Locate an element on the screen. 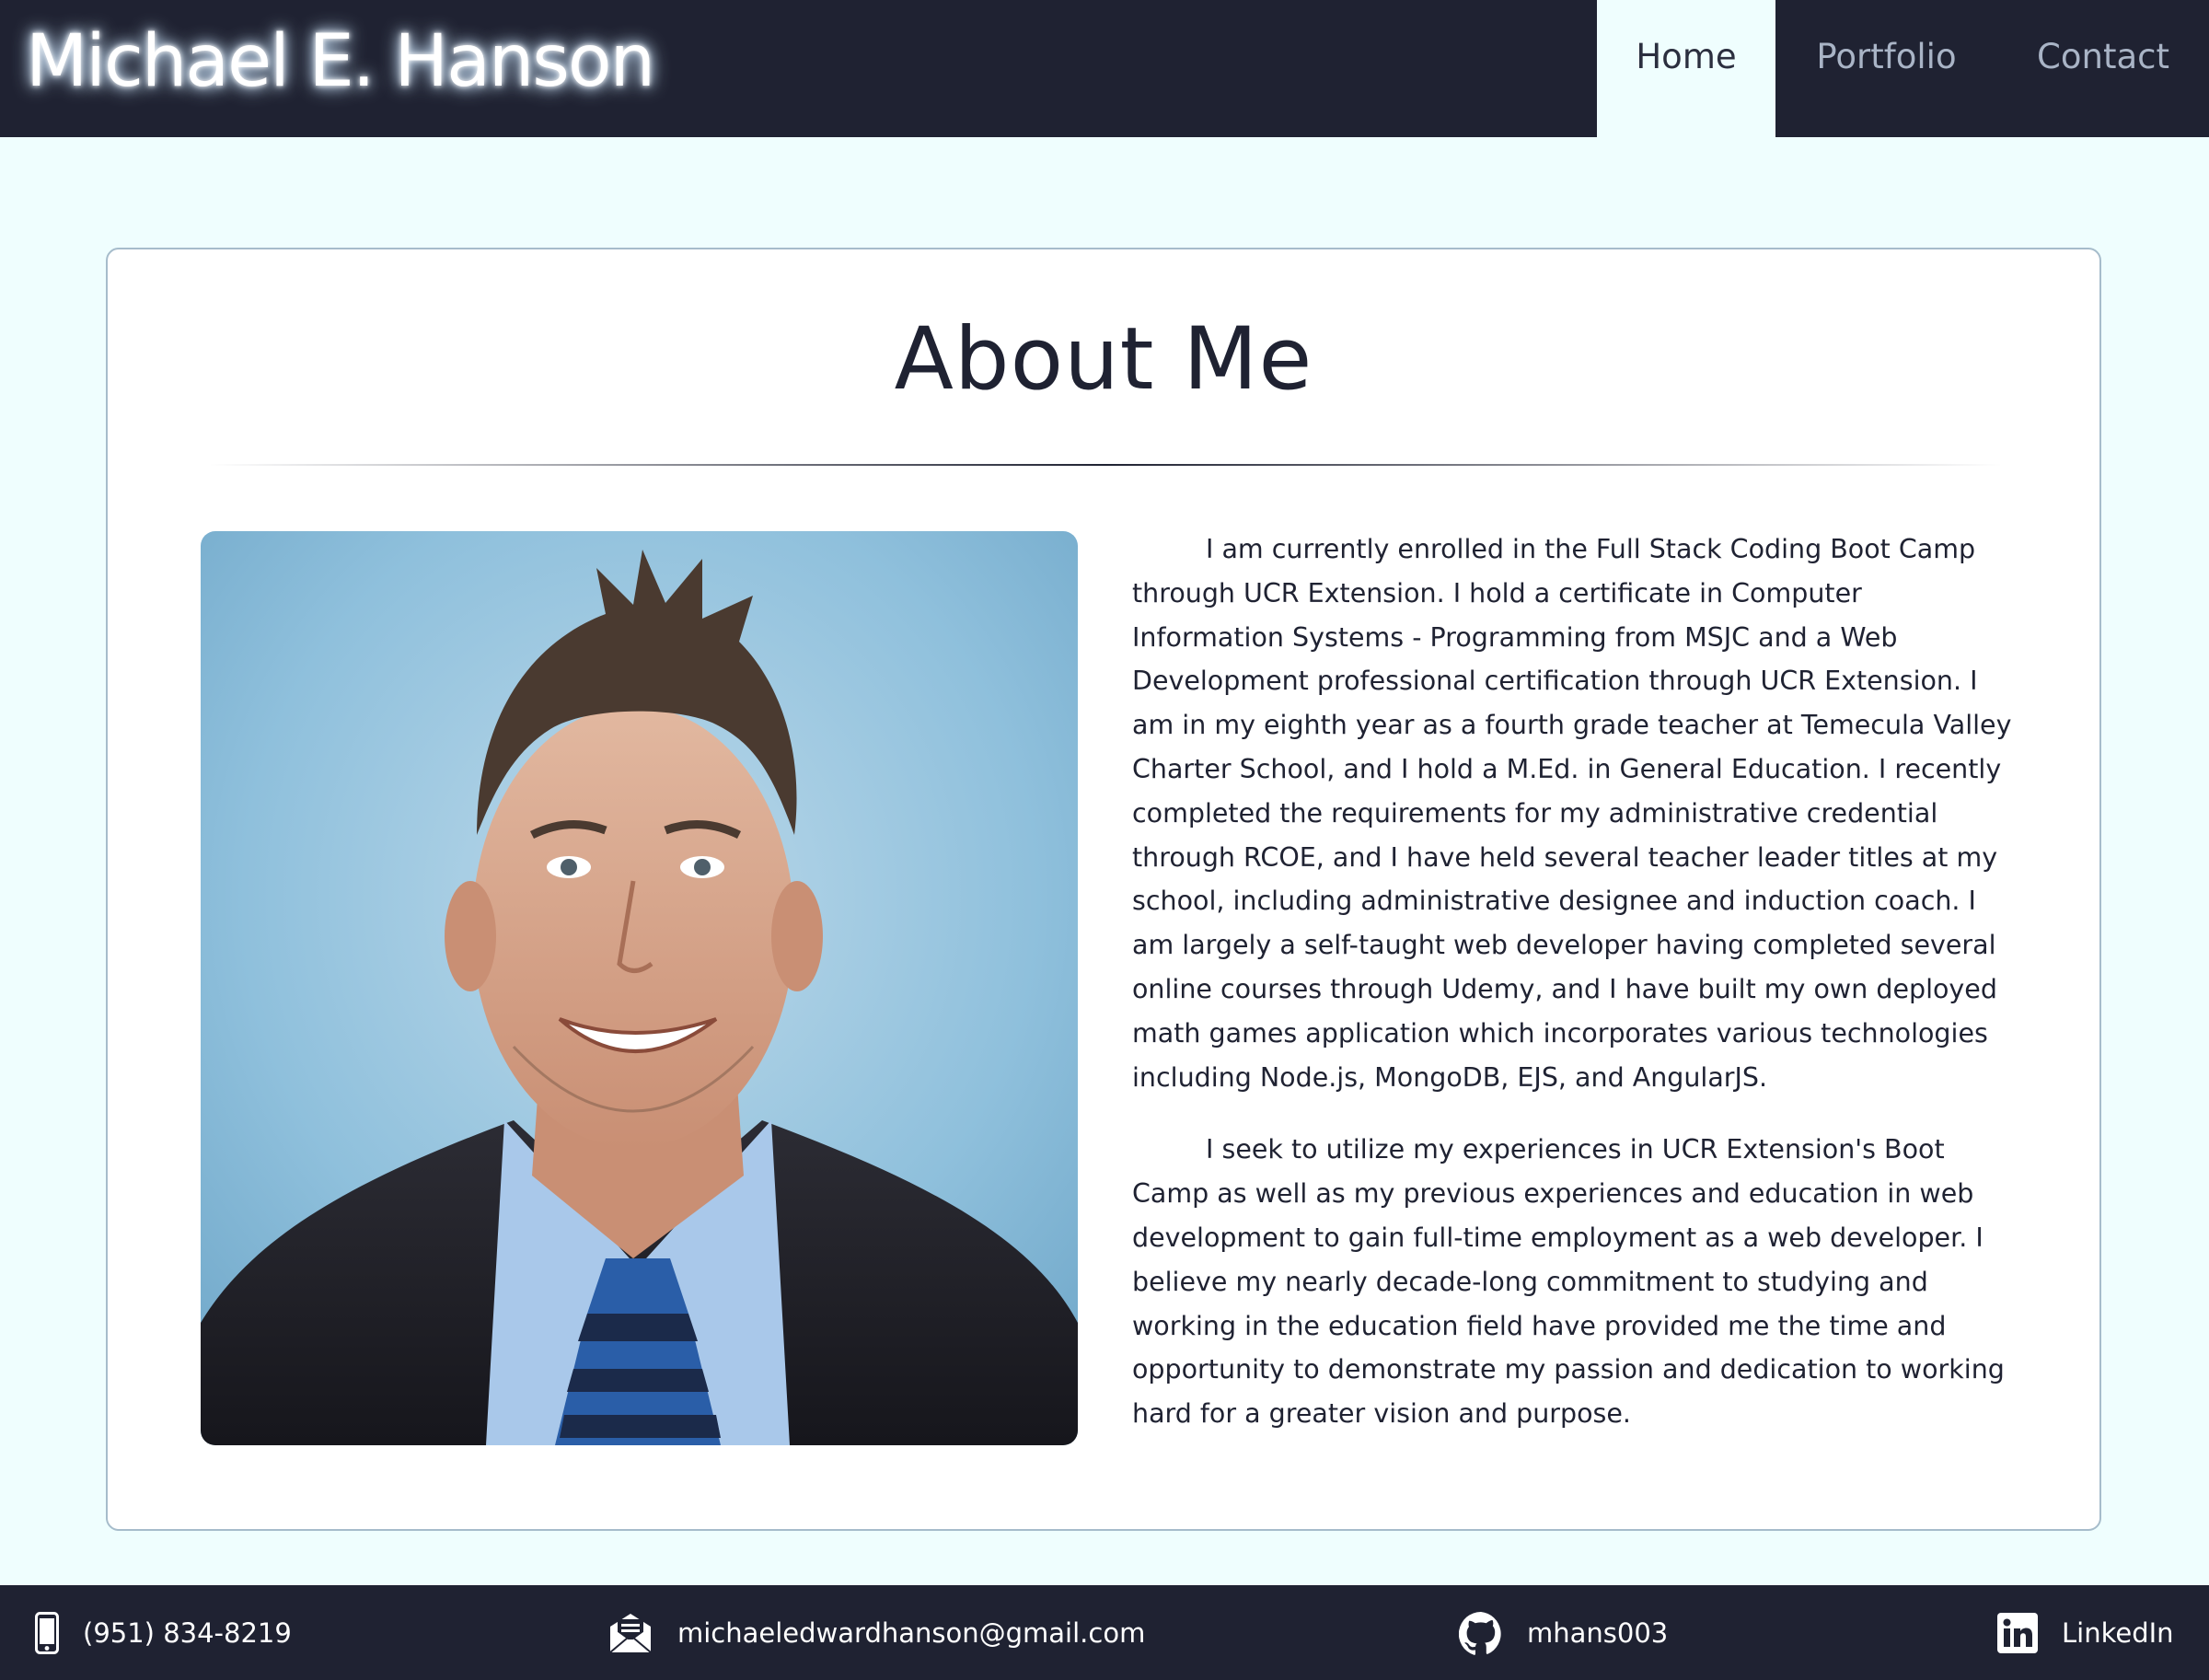  github-username: mhans003 is located at coordinates (1598, 1632).